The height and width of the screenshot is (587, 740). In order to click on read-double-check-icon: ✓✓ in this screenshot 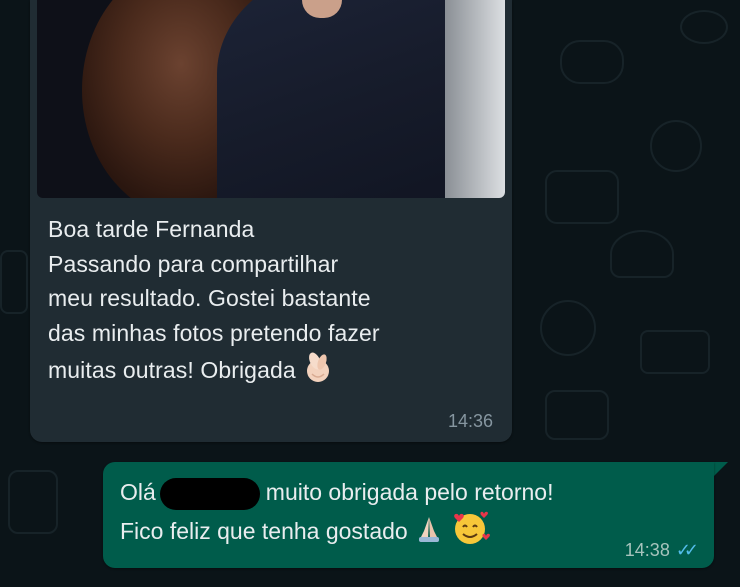, I will do `click(687, 550)`.